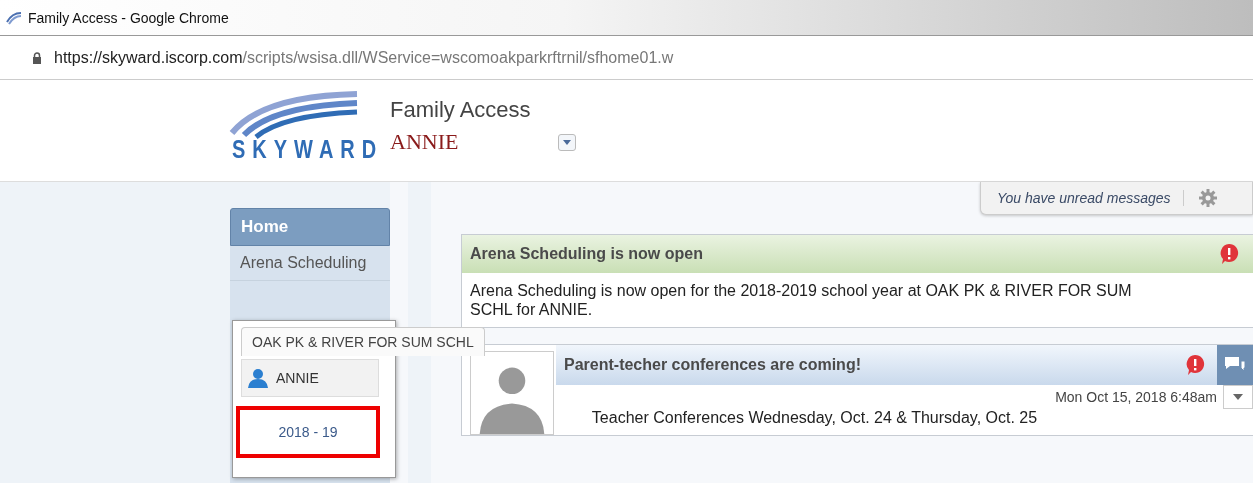 The image size is (1253, 483). I want to click on nav-item: Arena Scheduling, so click(310, 263).